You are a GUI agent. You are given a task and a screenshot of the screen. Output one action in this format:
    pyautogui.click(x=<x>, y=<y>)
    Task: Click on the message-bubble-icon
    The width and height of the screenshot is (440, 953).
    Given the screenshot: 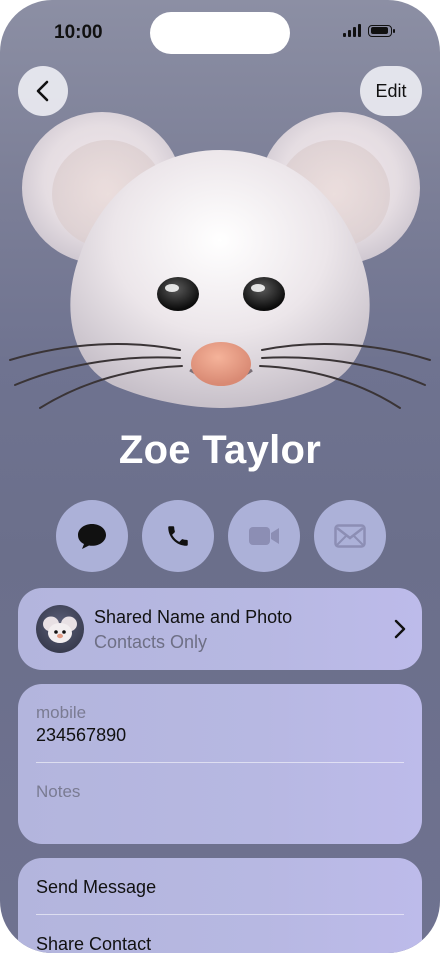 What is the action you would take?
    pyautogui.click(x=92, y=536)
    